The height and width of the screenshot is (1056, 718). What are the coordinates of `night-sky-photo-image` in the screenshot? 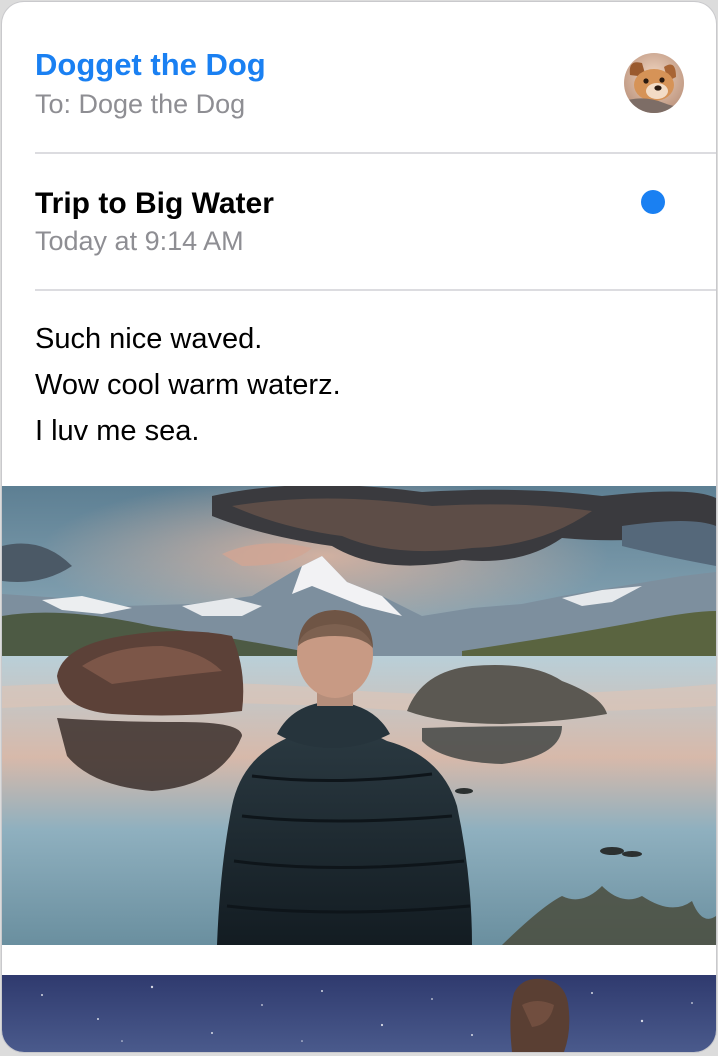 It's located at (359, 1013).